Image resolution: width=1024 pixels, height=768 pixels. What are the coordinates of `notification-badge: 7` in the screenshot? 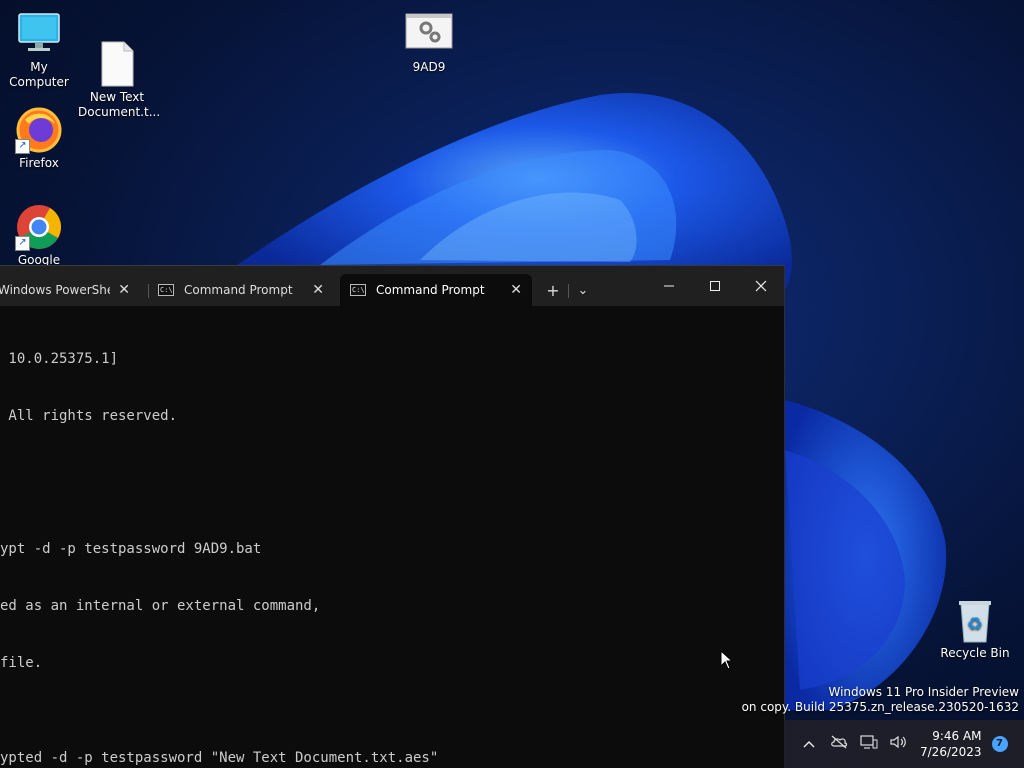 It's located at (999, 744).